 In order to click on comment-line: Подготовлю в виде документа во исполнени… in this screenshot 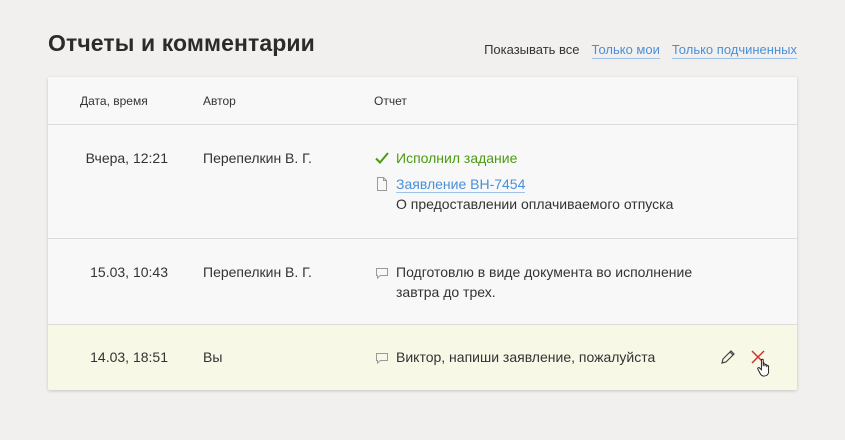, I will do `click(554, 282)`.